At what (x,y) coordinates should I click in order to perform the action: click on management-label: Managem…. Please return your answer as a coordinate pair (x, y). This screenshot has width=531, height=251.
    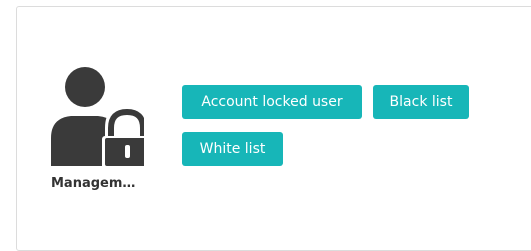
    Looking at the image, I should click on (111, 183).